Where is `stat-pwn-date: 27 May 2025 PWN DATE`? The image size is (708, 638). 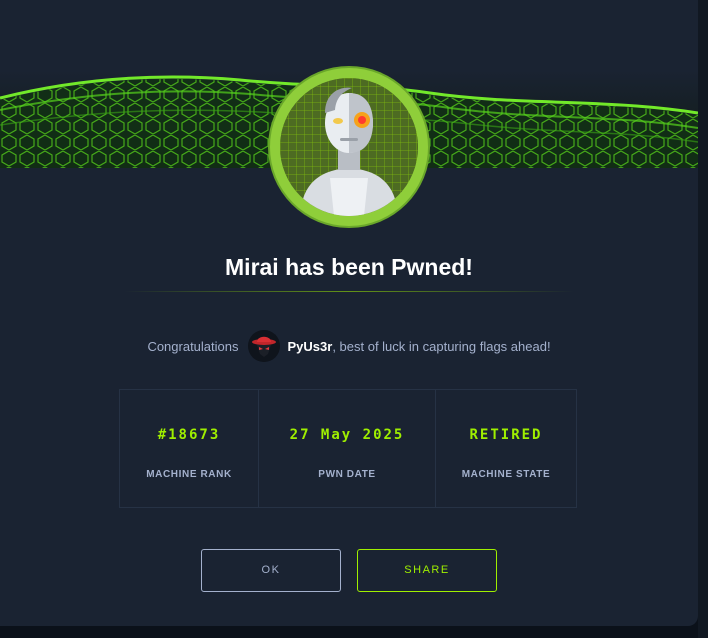
stat-pwn-date: 27 May 2025 PWN DATE is located at coordinates (347, 448).